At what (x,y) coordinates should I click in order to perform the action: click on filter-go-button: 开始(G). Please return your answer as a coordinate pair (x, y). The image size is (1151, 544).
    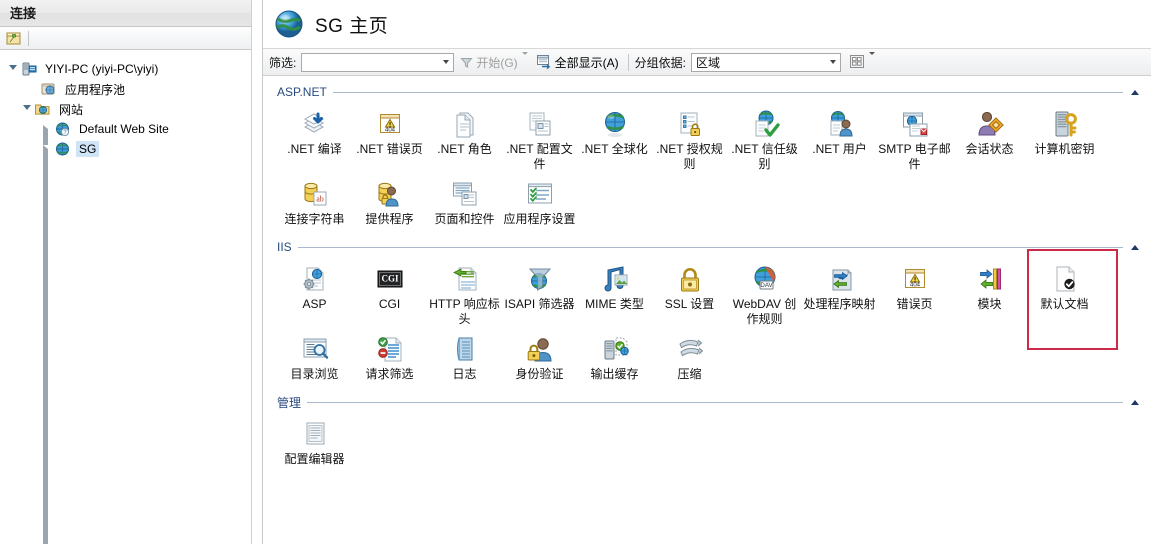
    Looking at the image, I should click on (493, 62).